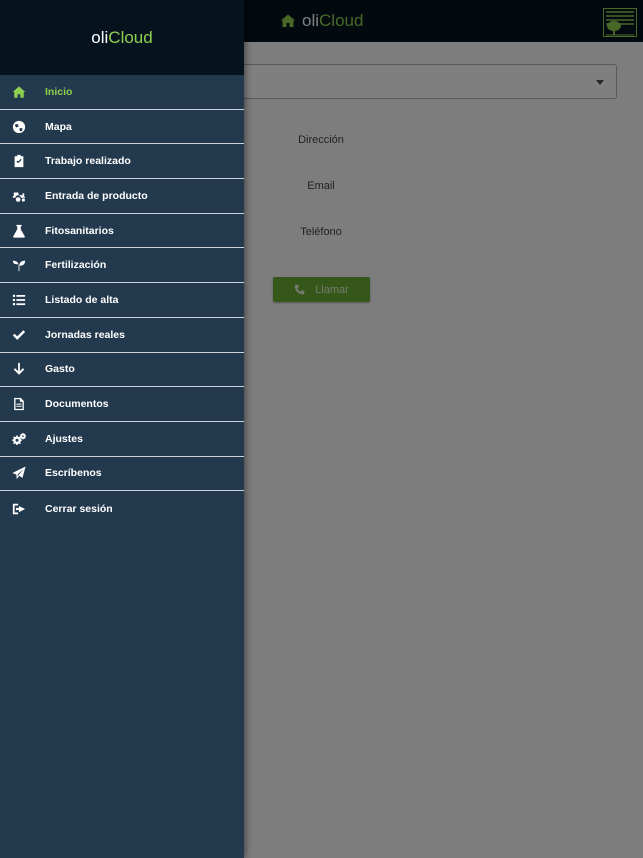  Describe the element at coordinates (122, 439) in the screenshot. I see `menu-item-ajustes: Ajustes` at that location.